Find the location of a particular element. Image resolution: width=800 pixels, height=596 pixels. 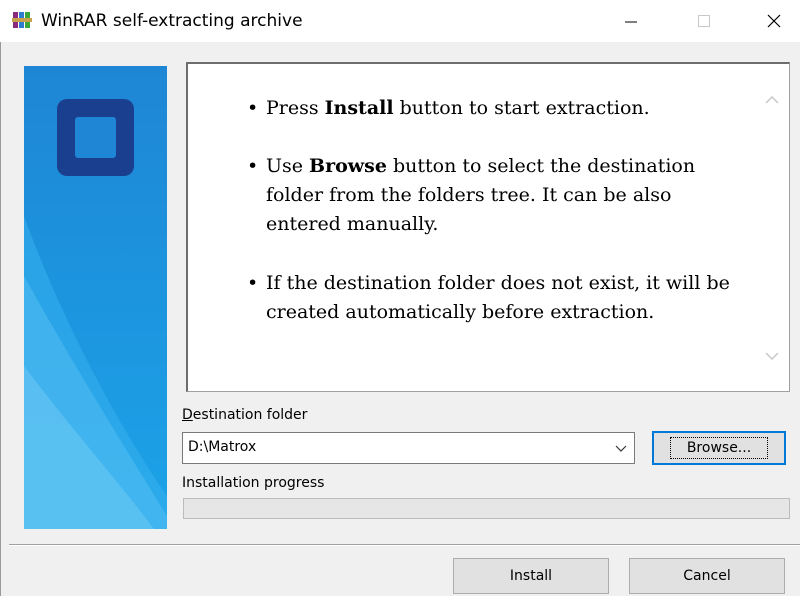

installation-progress-bar is located at coordinates (486, 508).